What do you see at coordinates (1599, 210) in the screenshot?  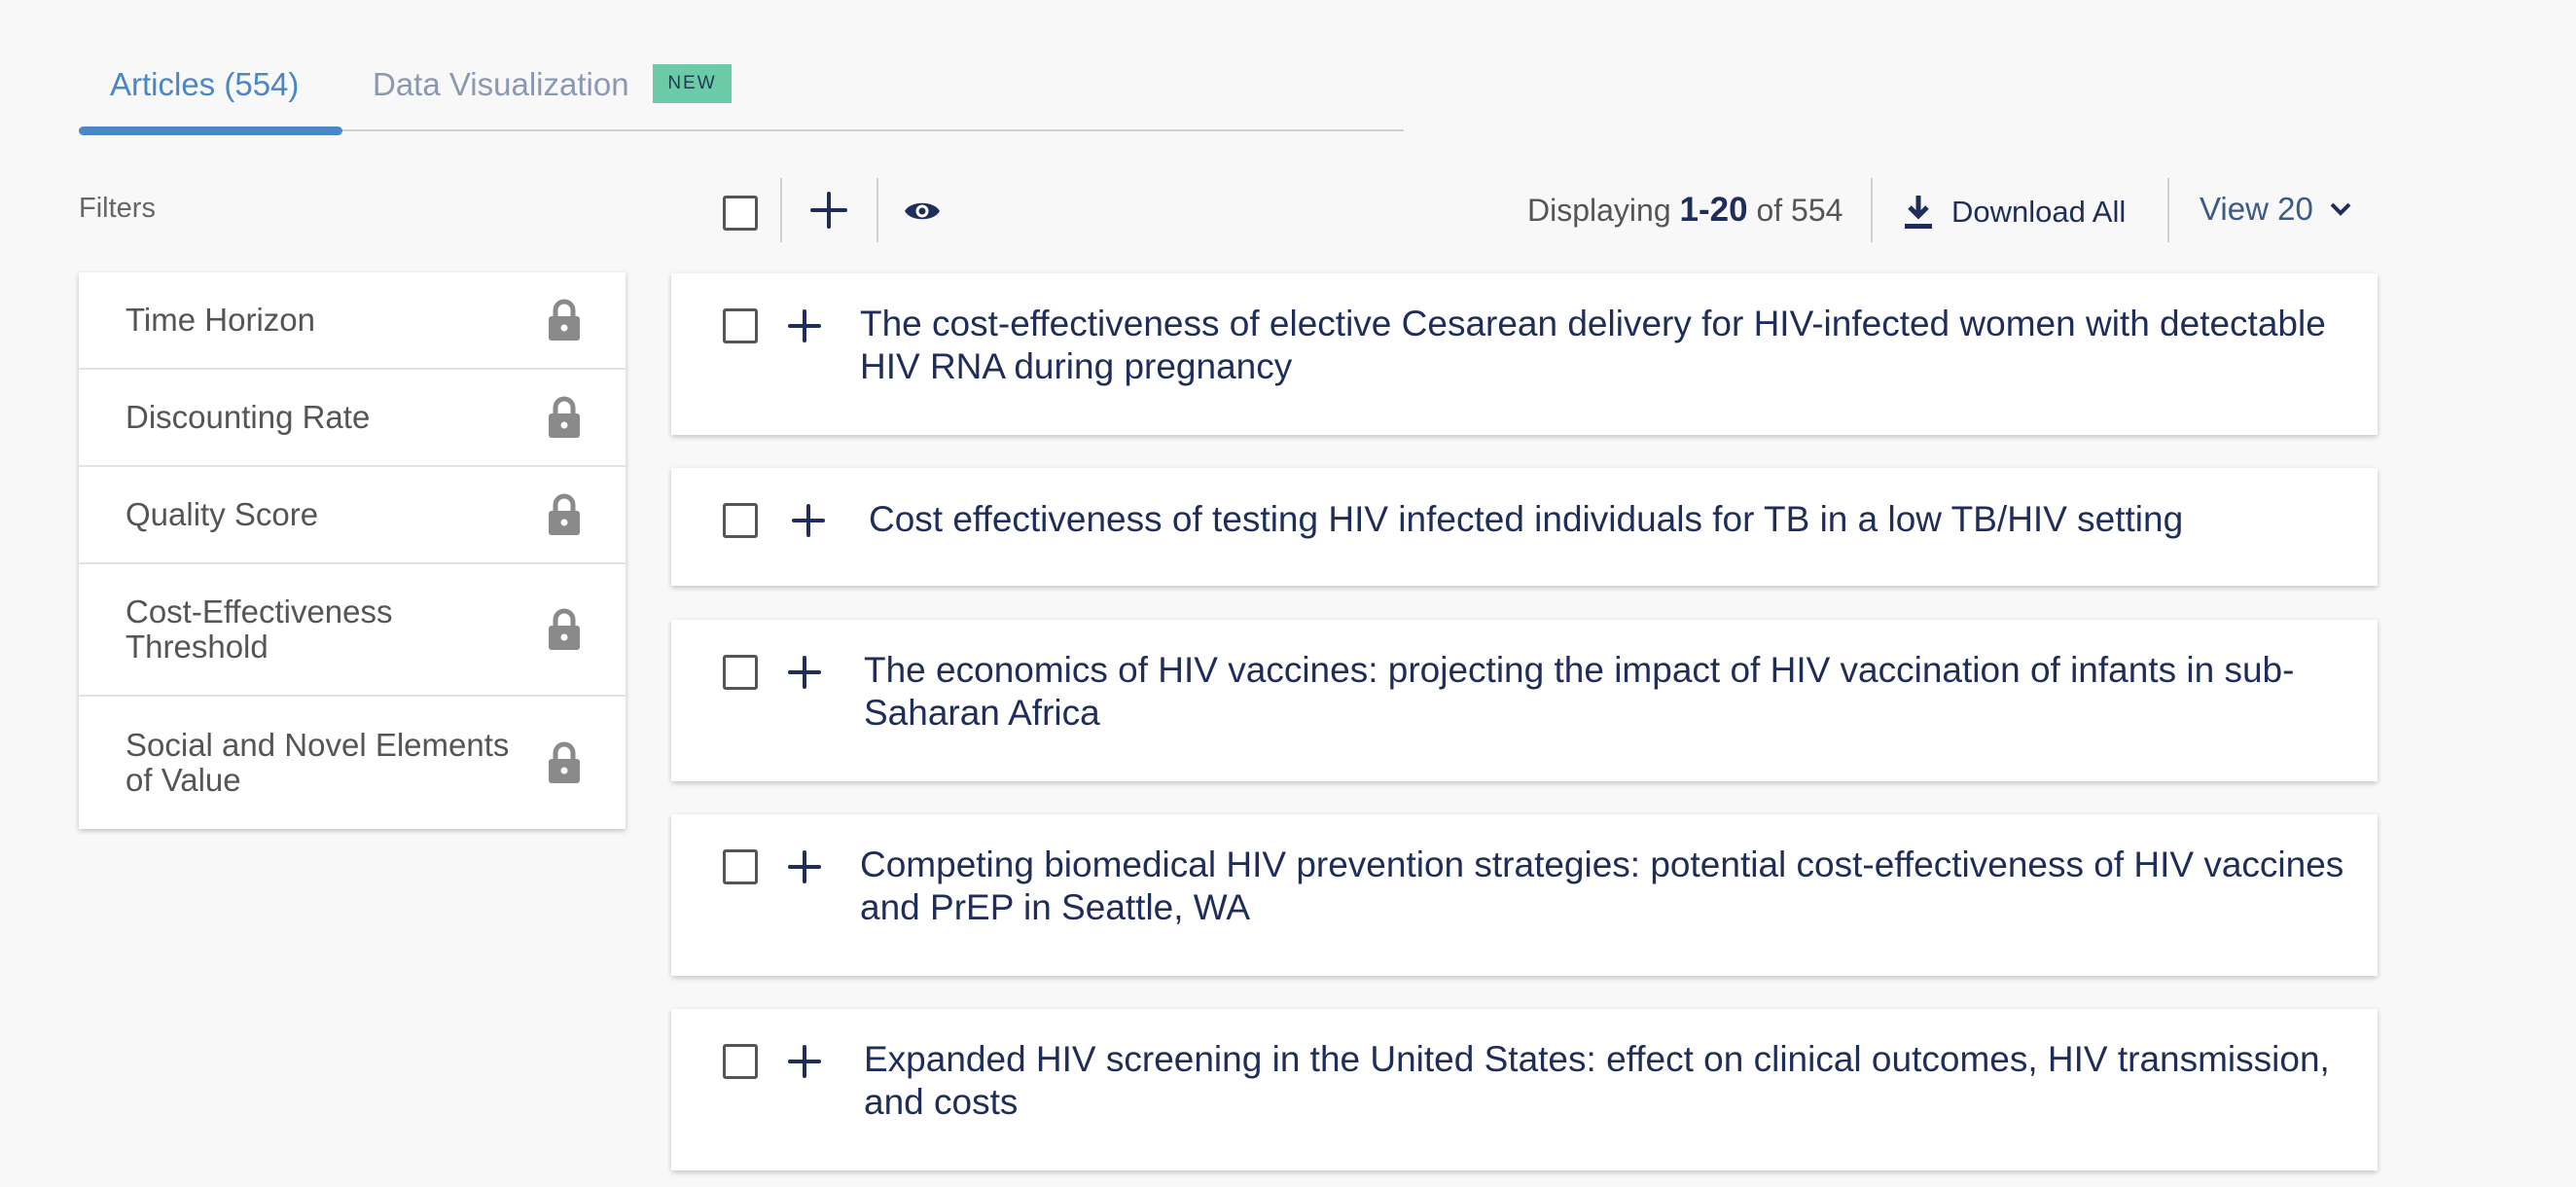 I see `displaying-prefix: Displaying` at bounding box center [1599, 210].